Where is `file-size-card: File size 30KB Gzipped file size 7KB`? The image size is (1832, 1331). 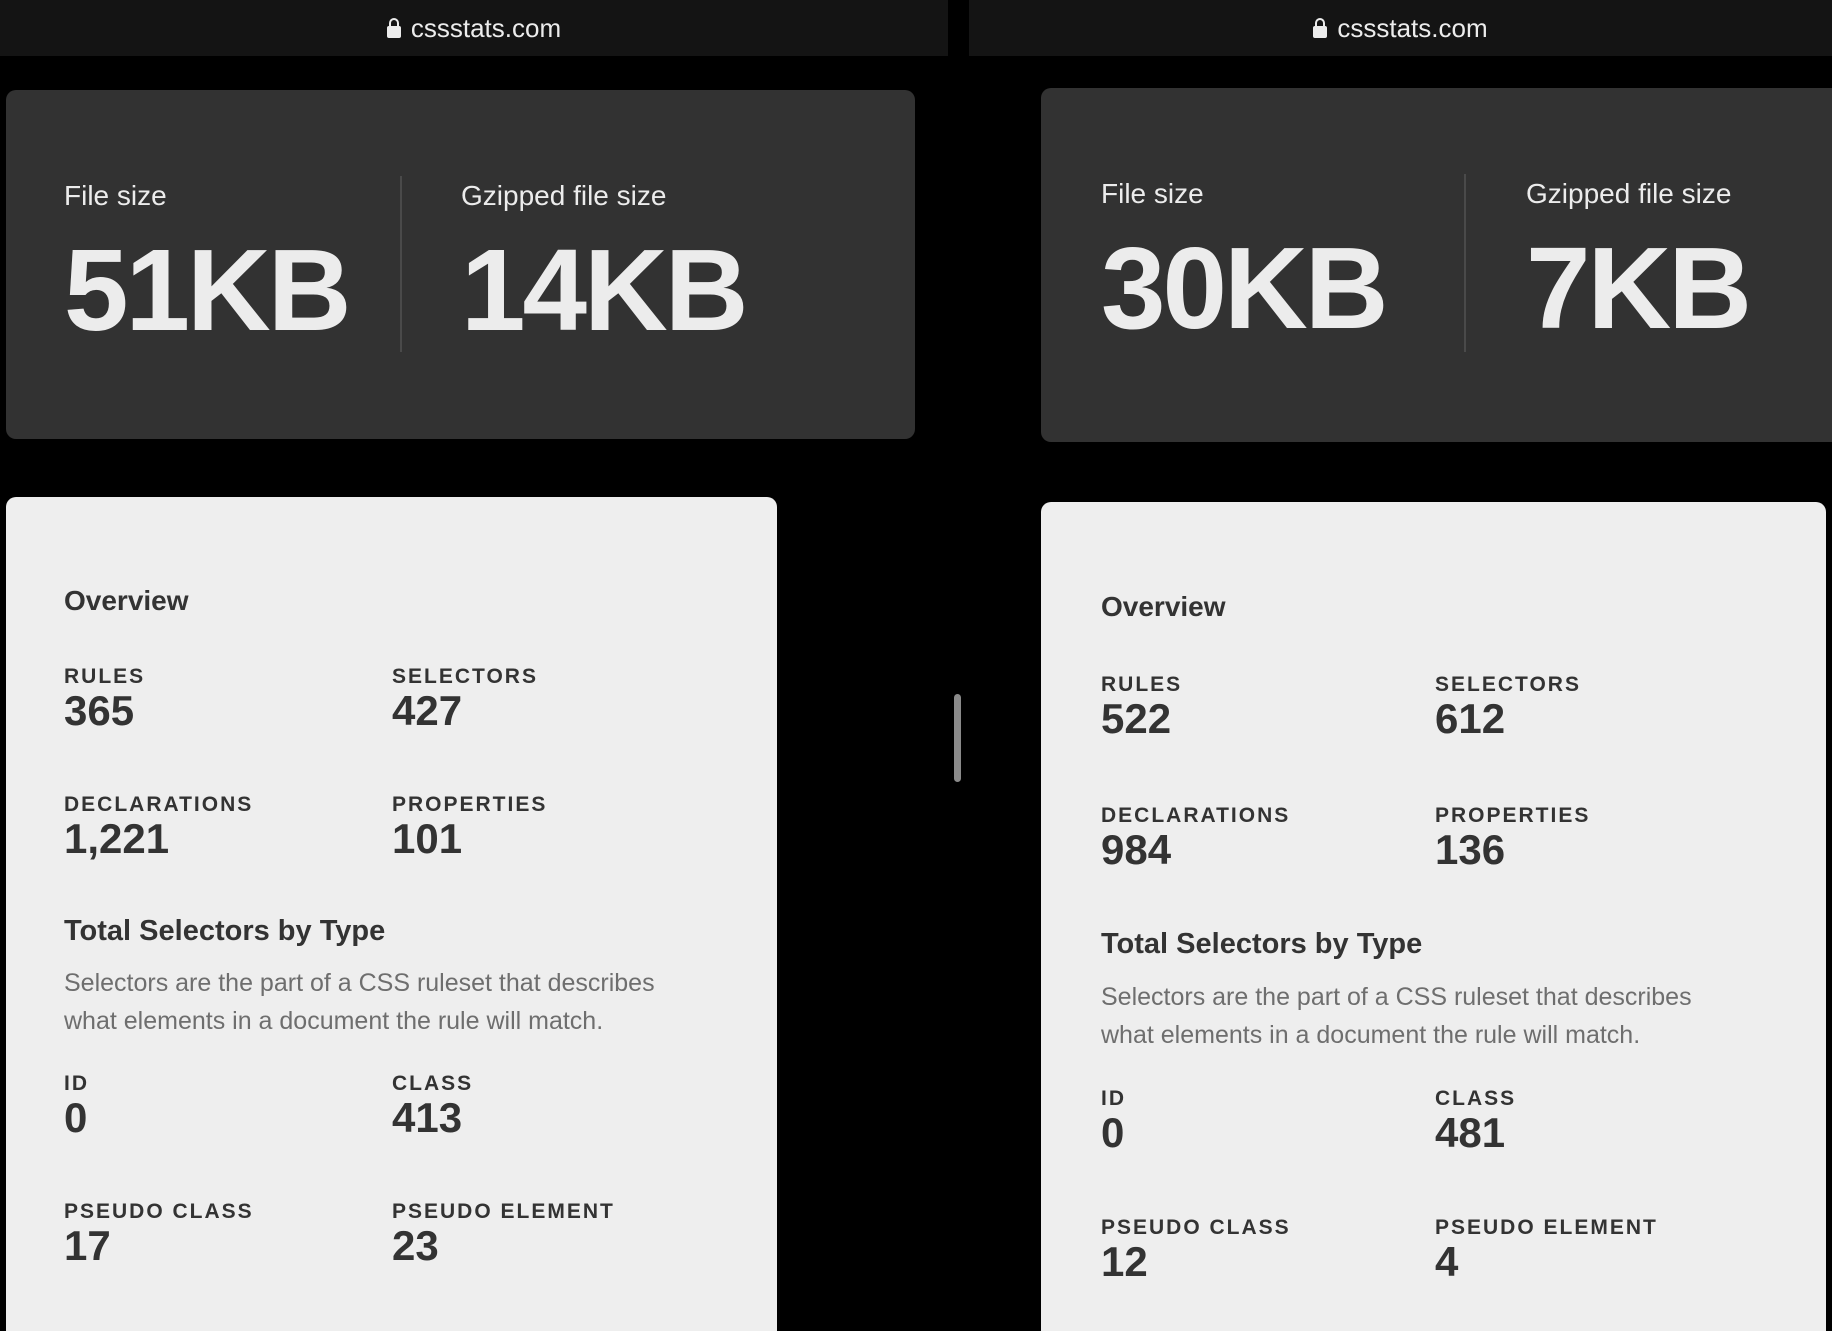 file-size-card: File size 30KB Gzipped file size 7KB is located at coordinates (1436, 265).